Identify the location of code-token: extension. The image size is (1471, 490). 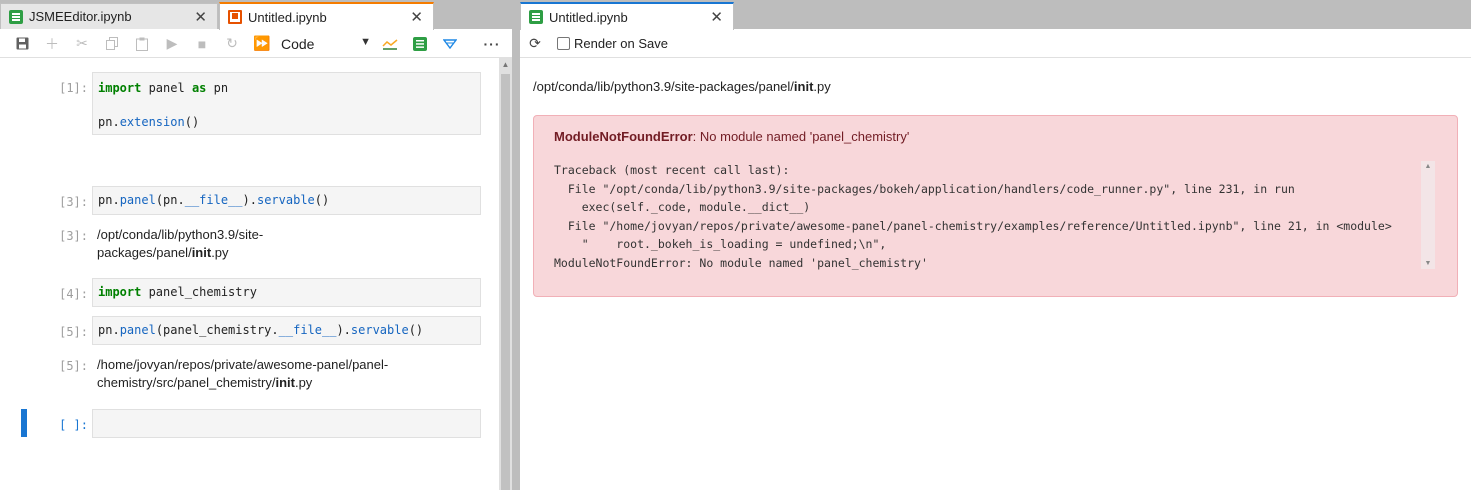
(152, 122).